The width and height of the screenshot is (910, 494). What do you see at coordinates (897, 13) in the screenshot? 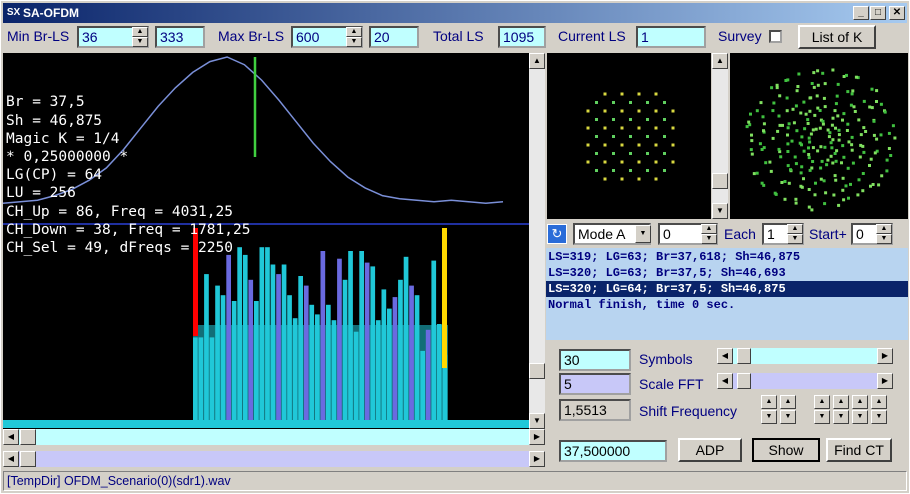
I see `close-button: ✕` at bounding box center [897, 13].